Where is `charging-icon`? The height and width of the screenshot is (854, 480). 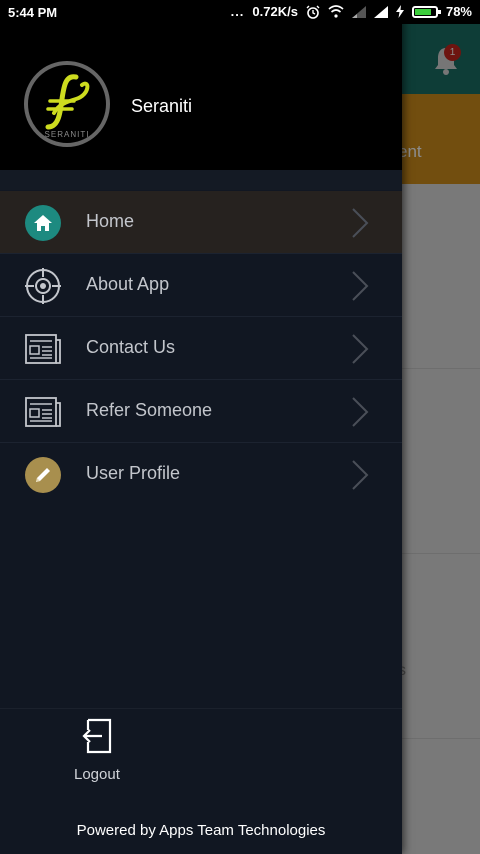 charging-icon is located at coordinates (399, 11).